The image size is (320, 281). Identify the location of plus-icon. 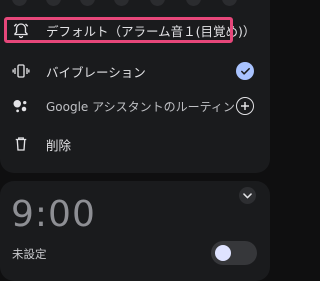
(245, 106).